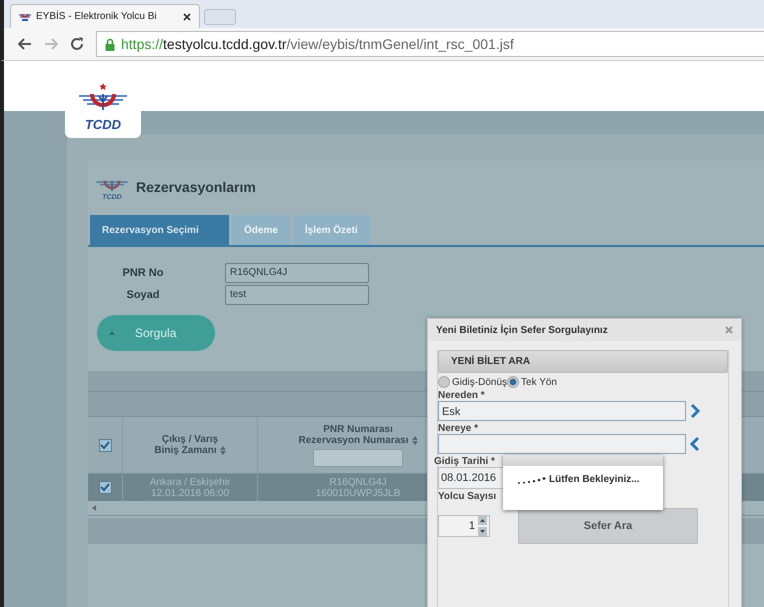  What do you see at coordinates (297, 273) in the screenshot?
I see `input-field: R16QNLG4J` at bounding box center [297, 273].